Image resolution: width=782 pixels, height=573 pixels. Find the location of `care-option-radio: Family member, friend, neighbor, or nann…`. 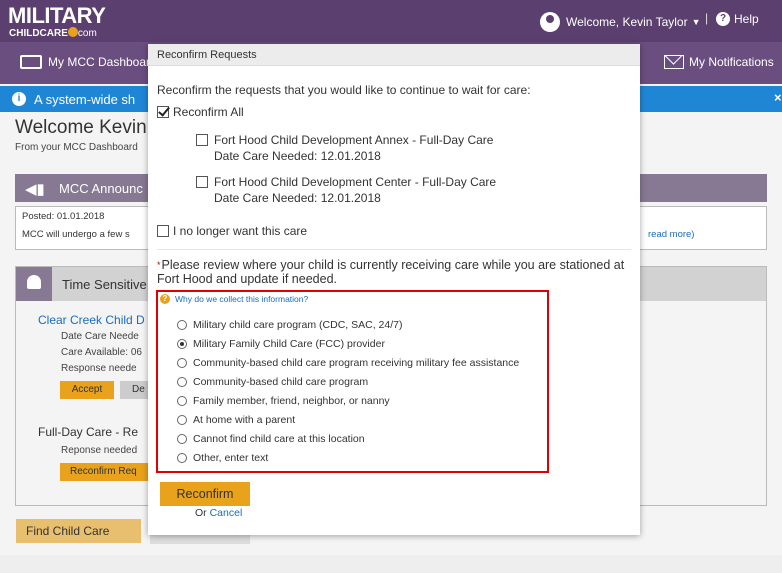

care-option-radio: Family member, friend, neighbor, or nann… is located at coordinates (283, 401).